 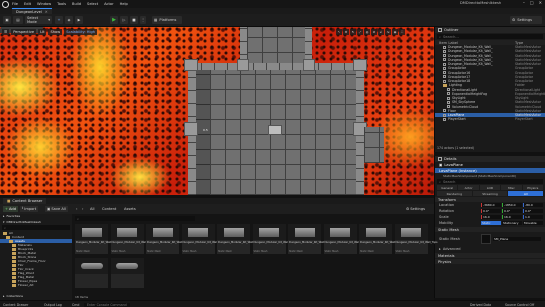 I want to click on advanced-row: ▸ Advanced, so click(x=490, y=249).